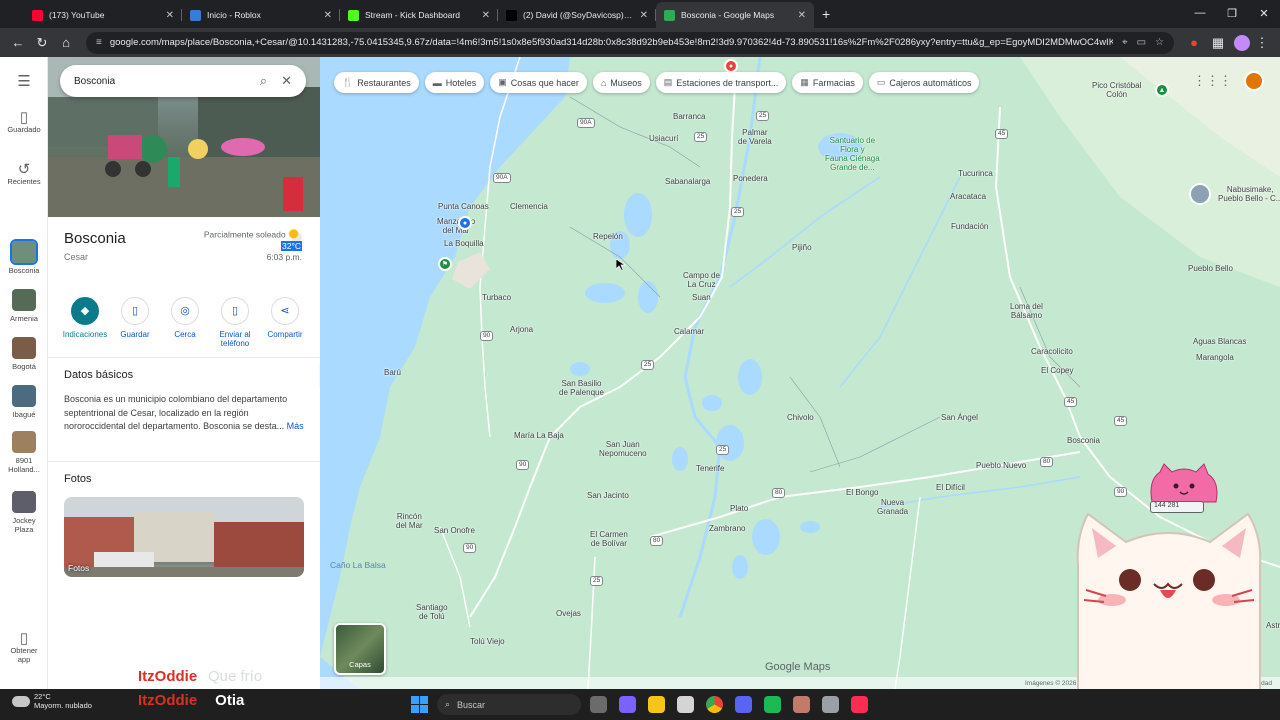 The width and height of the screenshot is (1280, 720). I want to click on browser-tab: Bosconia - Google Maps ✕, so click(735, 15).